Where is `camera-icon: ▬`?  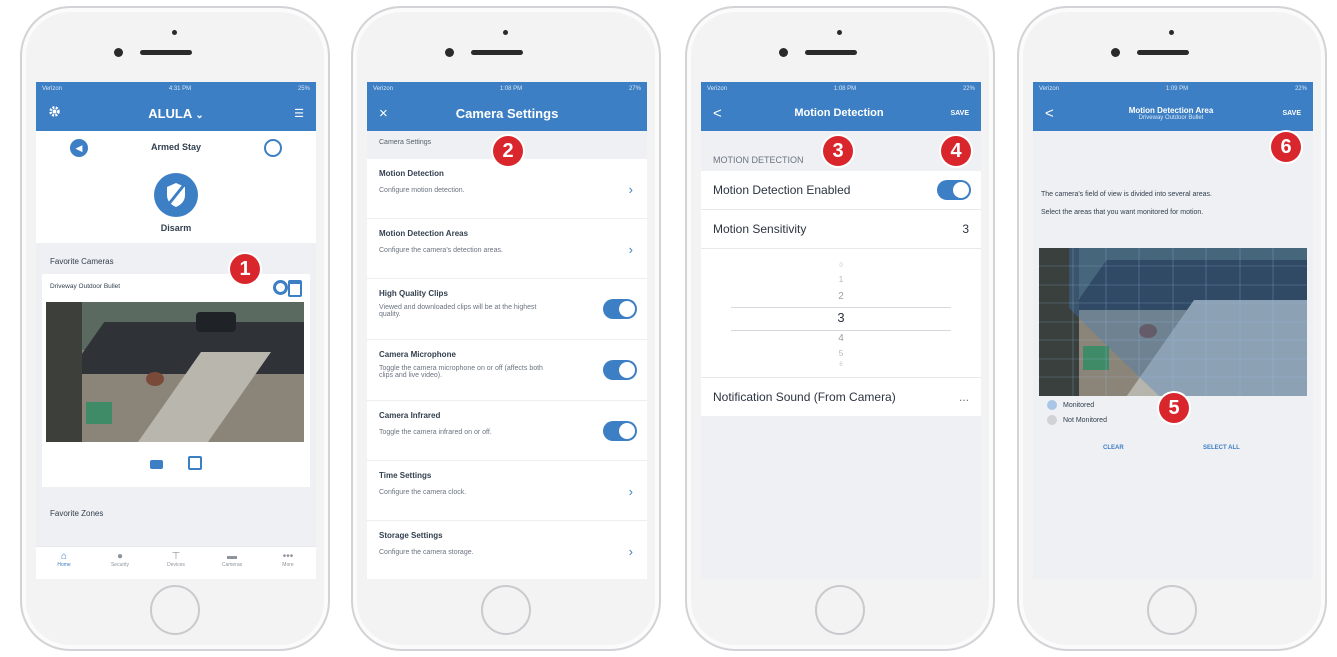 camera-icon: ▬ is located at coordinates (232, 556).